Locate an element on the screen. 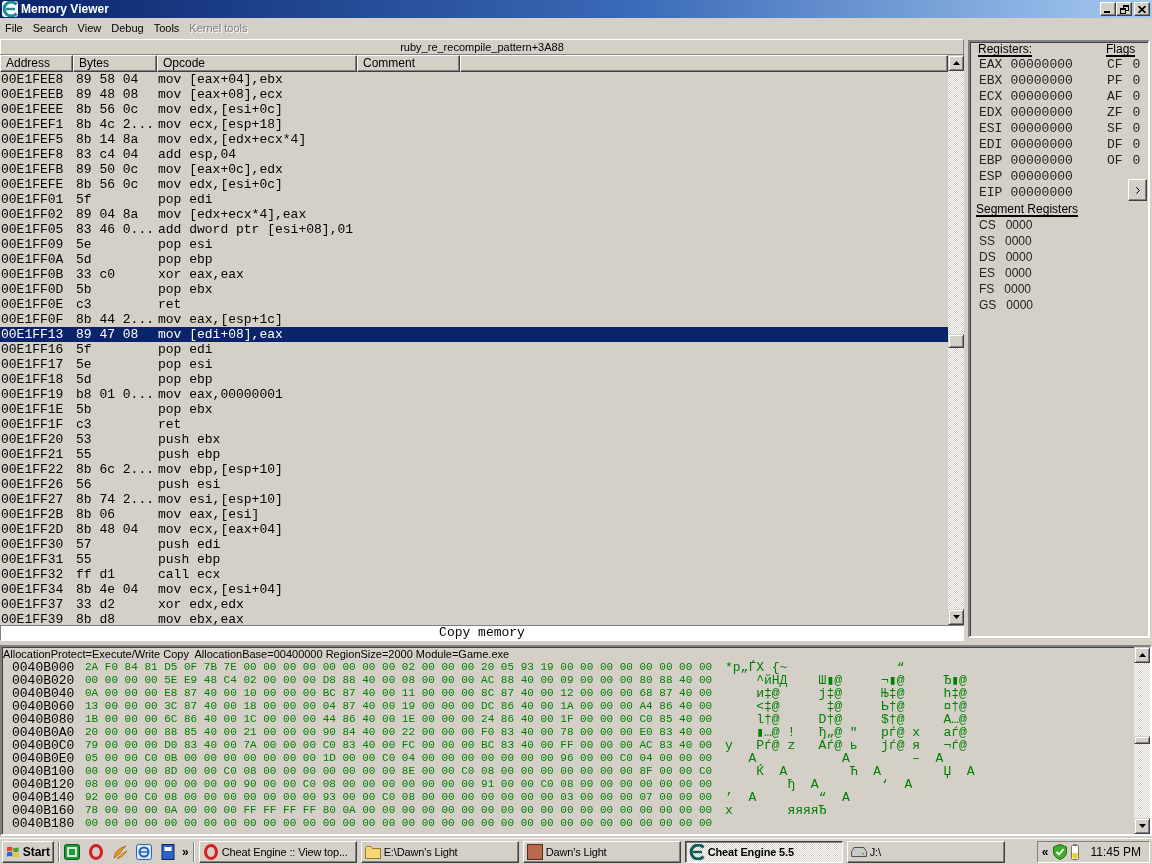  taskbar-button: J:\ is located at coordinates (925, 851).